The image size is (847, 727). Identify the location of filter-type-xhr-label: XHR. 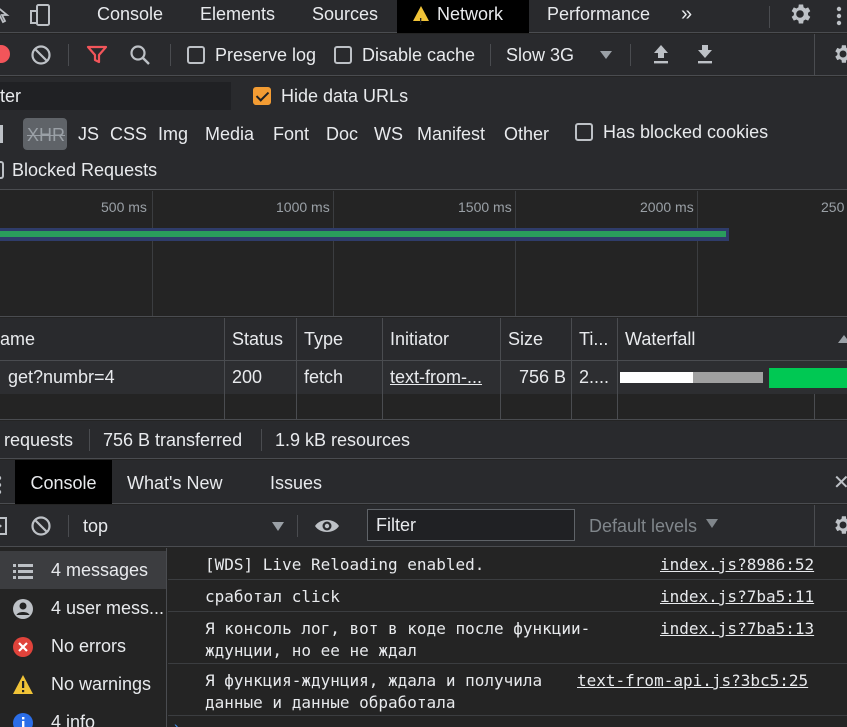
(46, 135).